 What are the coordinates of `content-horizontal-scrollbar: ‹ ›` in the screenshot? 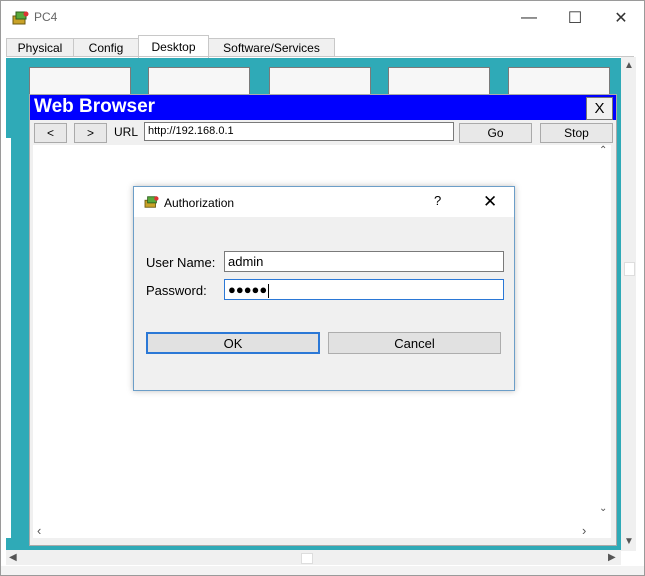 It's located at (314, 530).